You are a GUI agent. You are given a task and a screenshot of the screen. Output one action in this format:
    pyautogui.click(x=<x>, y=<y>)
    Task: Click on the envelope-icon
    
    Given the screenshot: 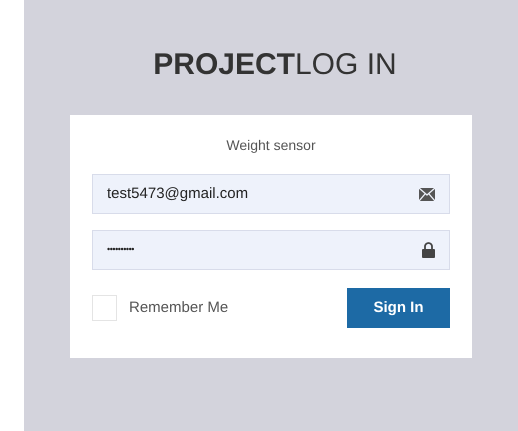 What is the action you would take?
    pyautogui.click(x=427, y=194)
    